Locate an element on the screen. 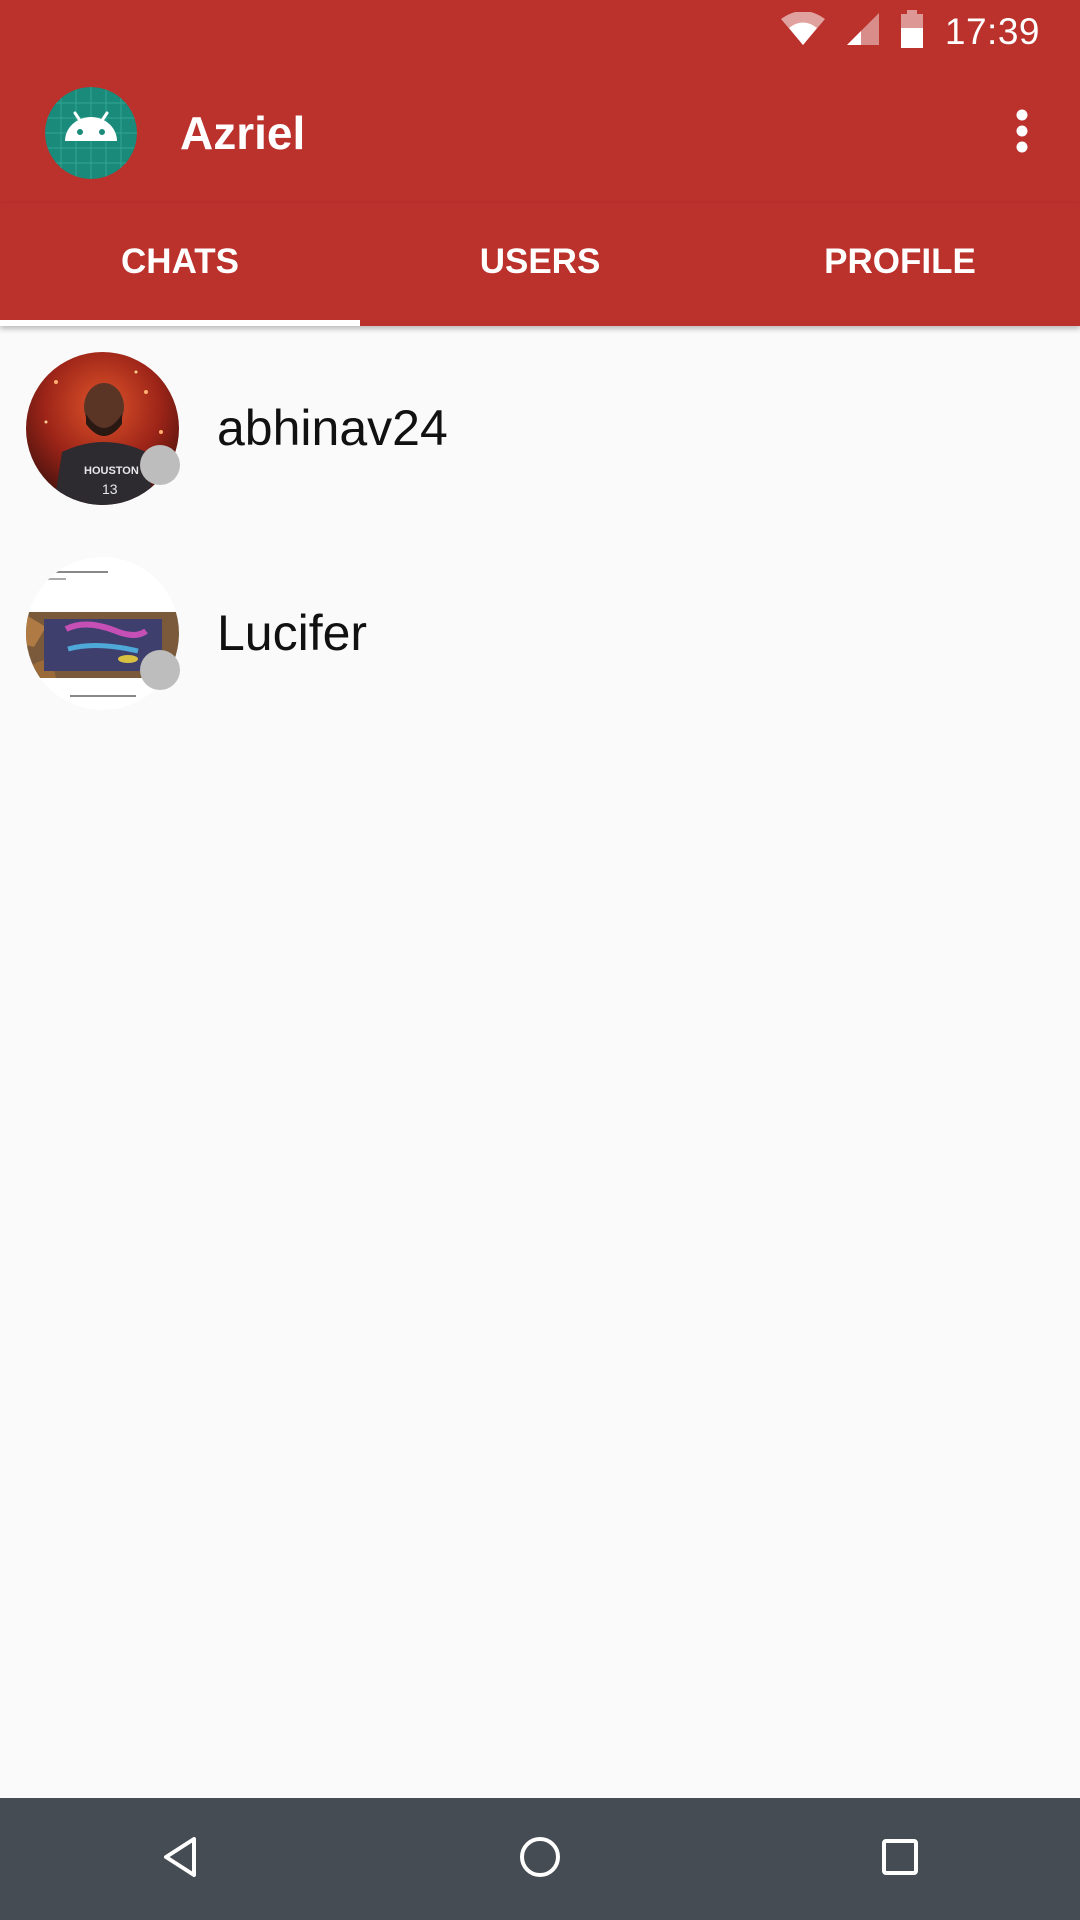 This screenshot has height=1920, width=1080. tab-chats: CHATS is located at coordinates (180, 264).